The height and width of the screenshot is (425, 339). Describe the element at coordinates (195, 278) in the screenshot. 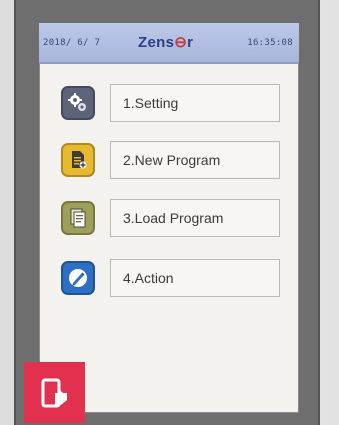

I see `action-button: 4.Action` at that location.